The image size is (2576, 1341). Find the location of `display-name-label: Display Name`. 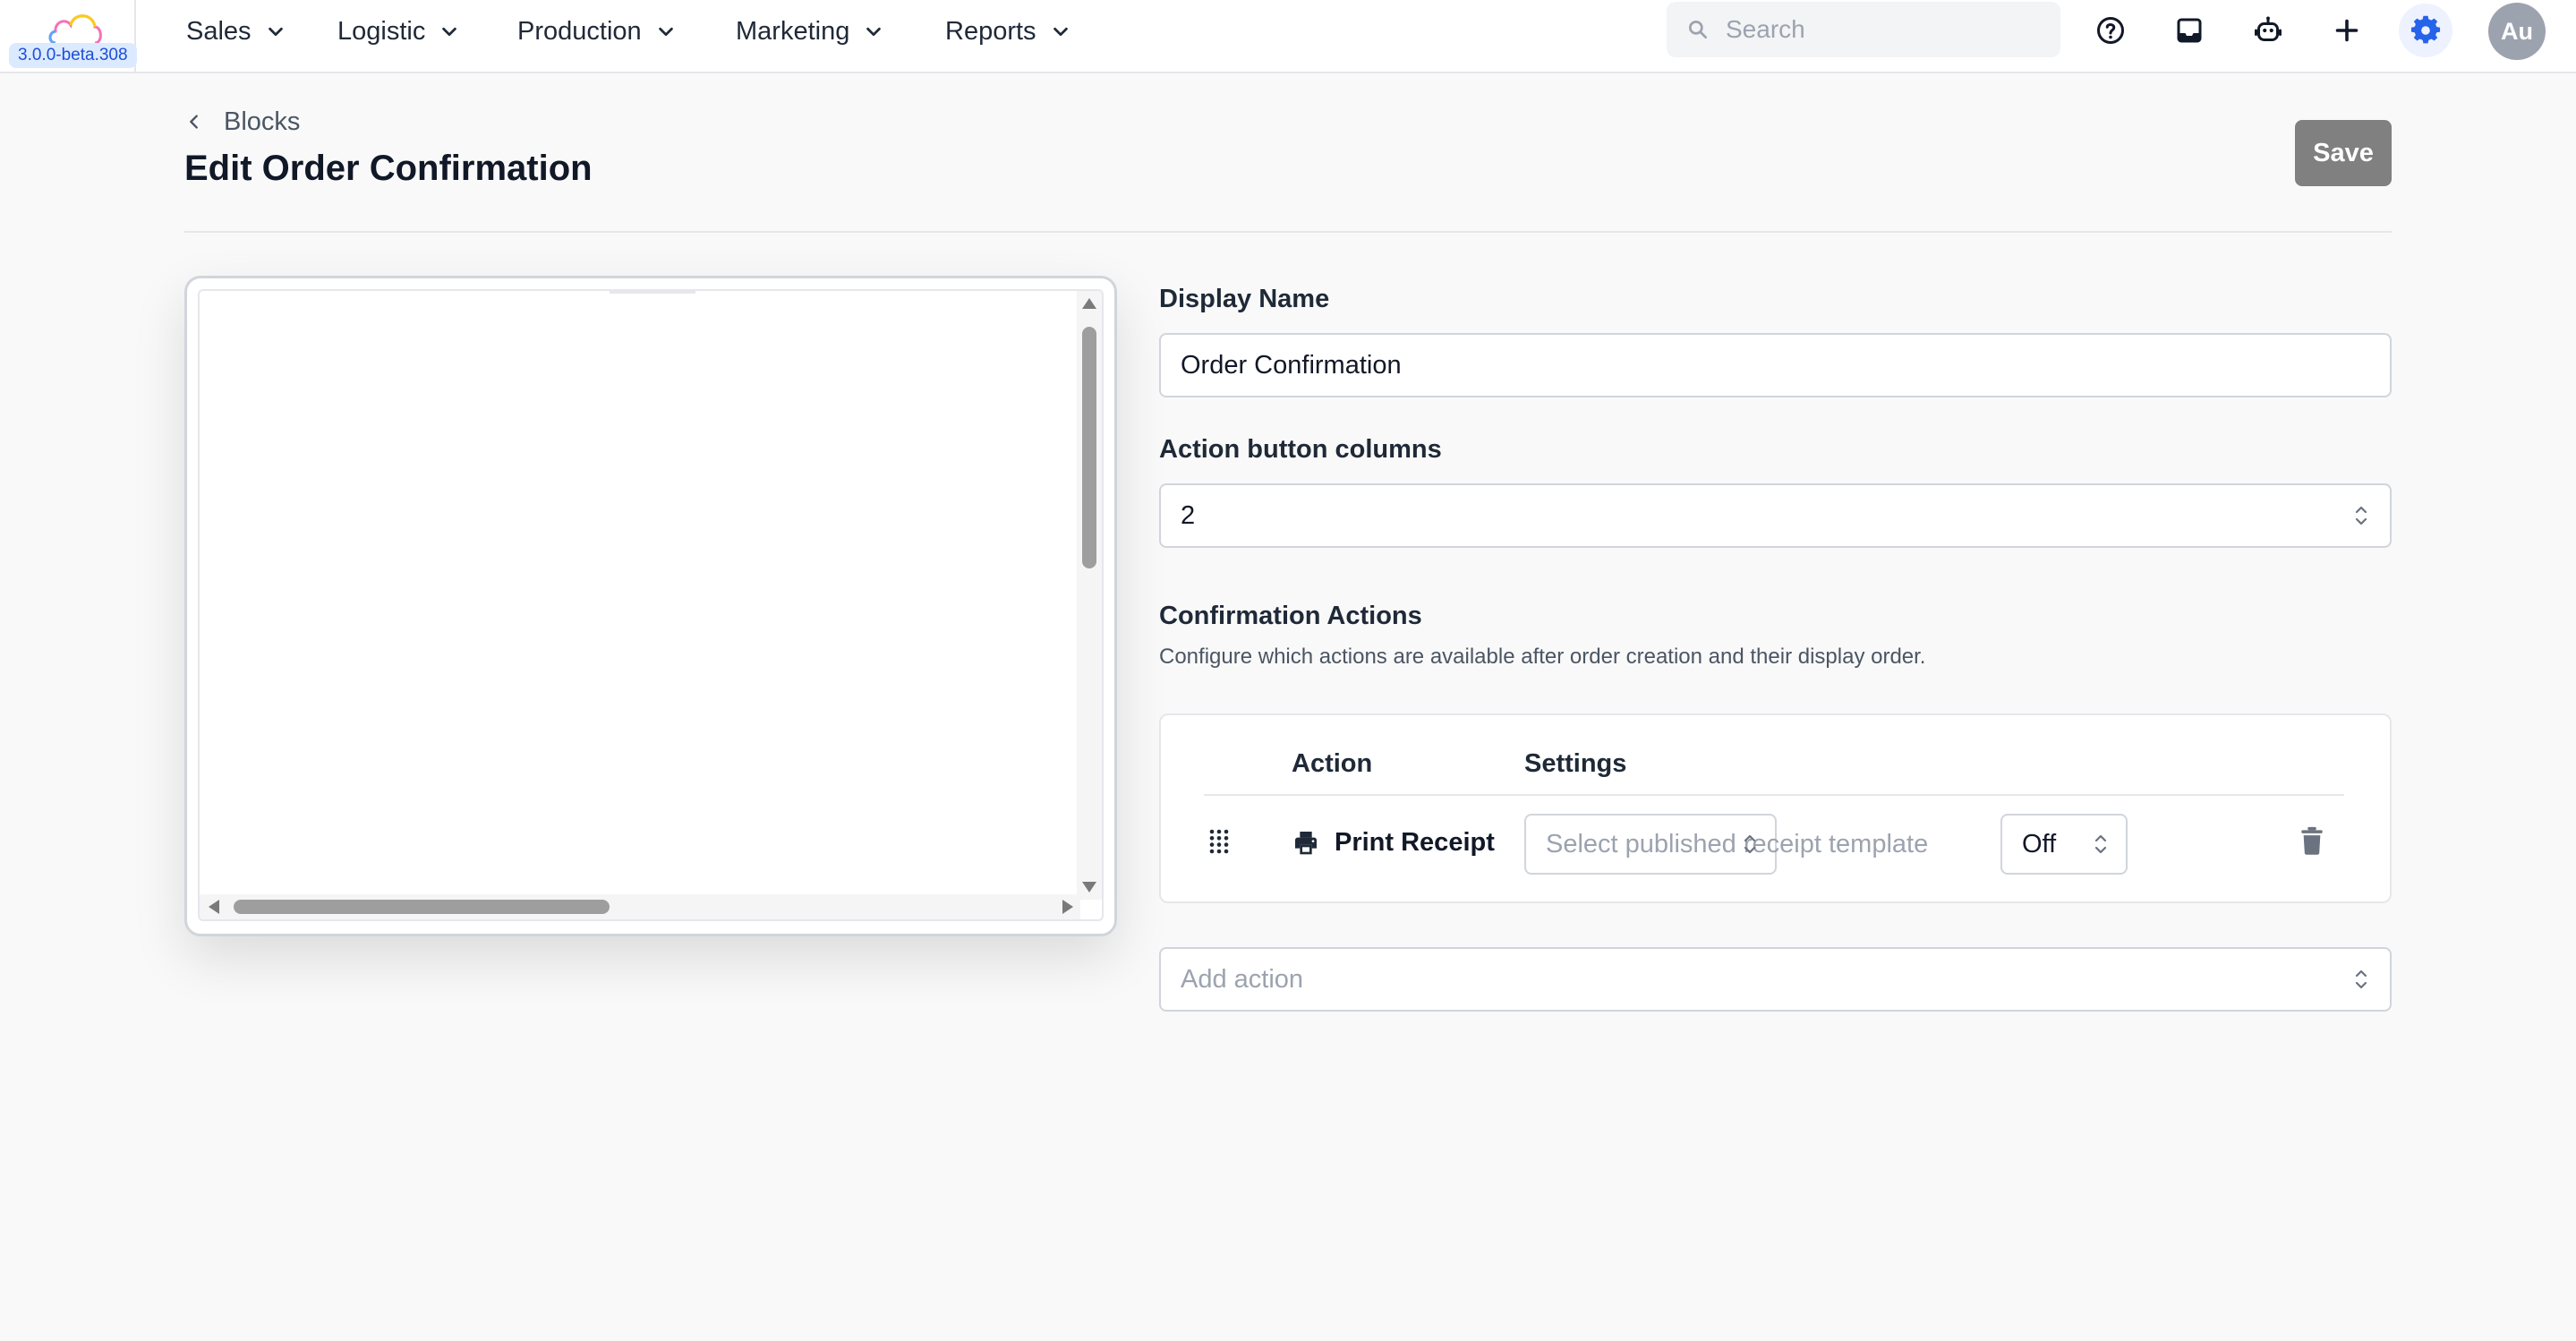

display-name-label: Display Name is located at coordinates (1244, 299).